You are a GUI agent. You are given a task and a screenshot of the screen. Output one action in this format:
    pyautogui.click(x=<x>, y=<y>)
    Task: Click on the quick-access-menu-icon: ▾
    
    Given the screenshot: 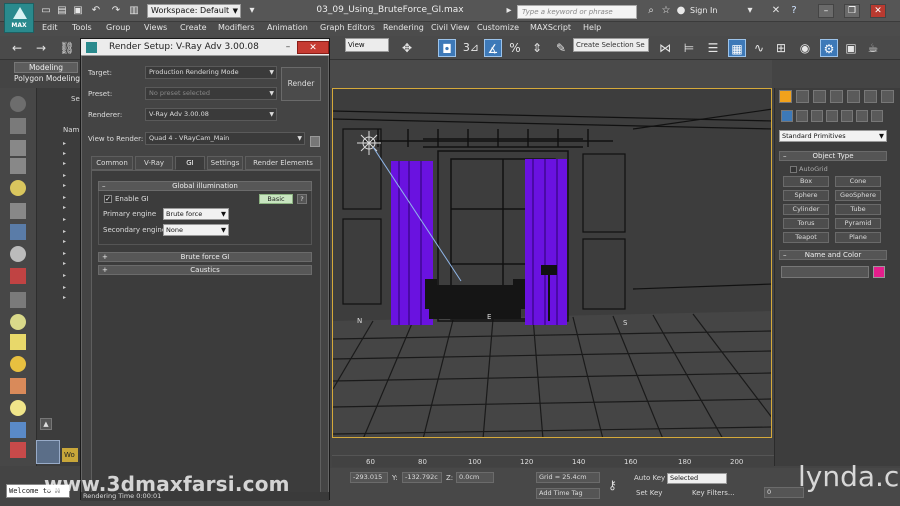 What is the action you would take?
    pyautogui.click(x=252, y=11)
    